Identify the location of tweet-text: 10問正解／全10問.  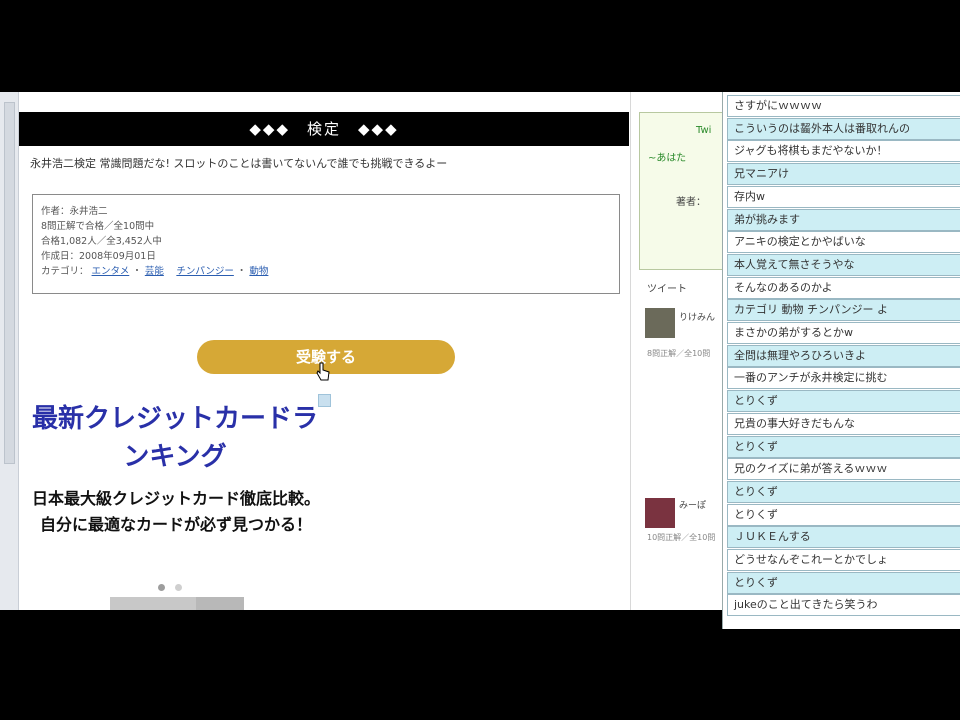
(681, 537).